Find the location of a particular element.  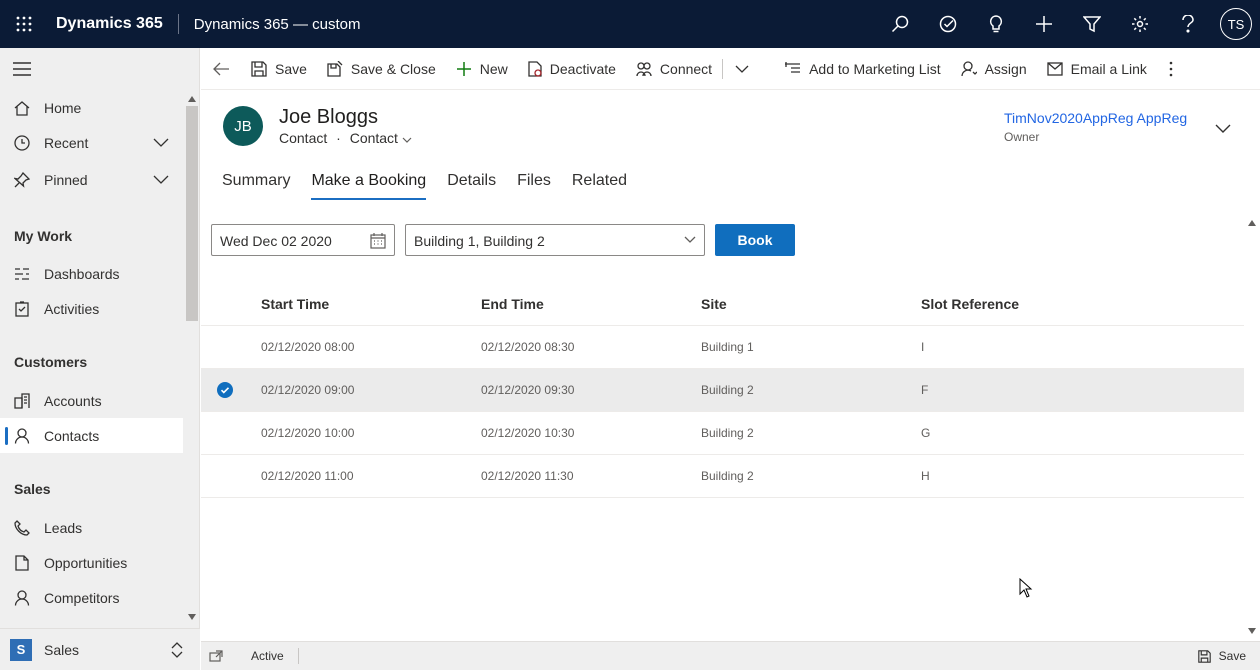

clipboard-icon is located at coordinates (22, 308).